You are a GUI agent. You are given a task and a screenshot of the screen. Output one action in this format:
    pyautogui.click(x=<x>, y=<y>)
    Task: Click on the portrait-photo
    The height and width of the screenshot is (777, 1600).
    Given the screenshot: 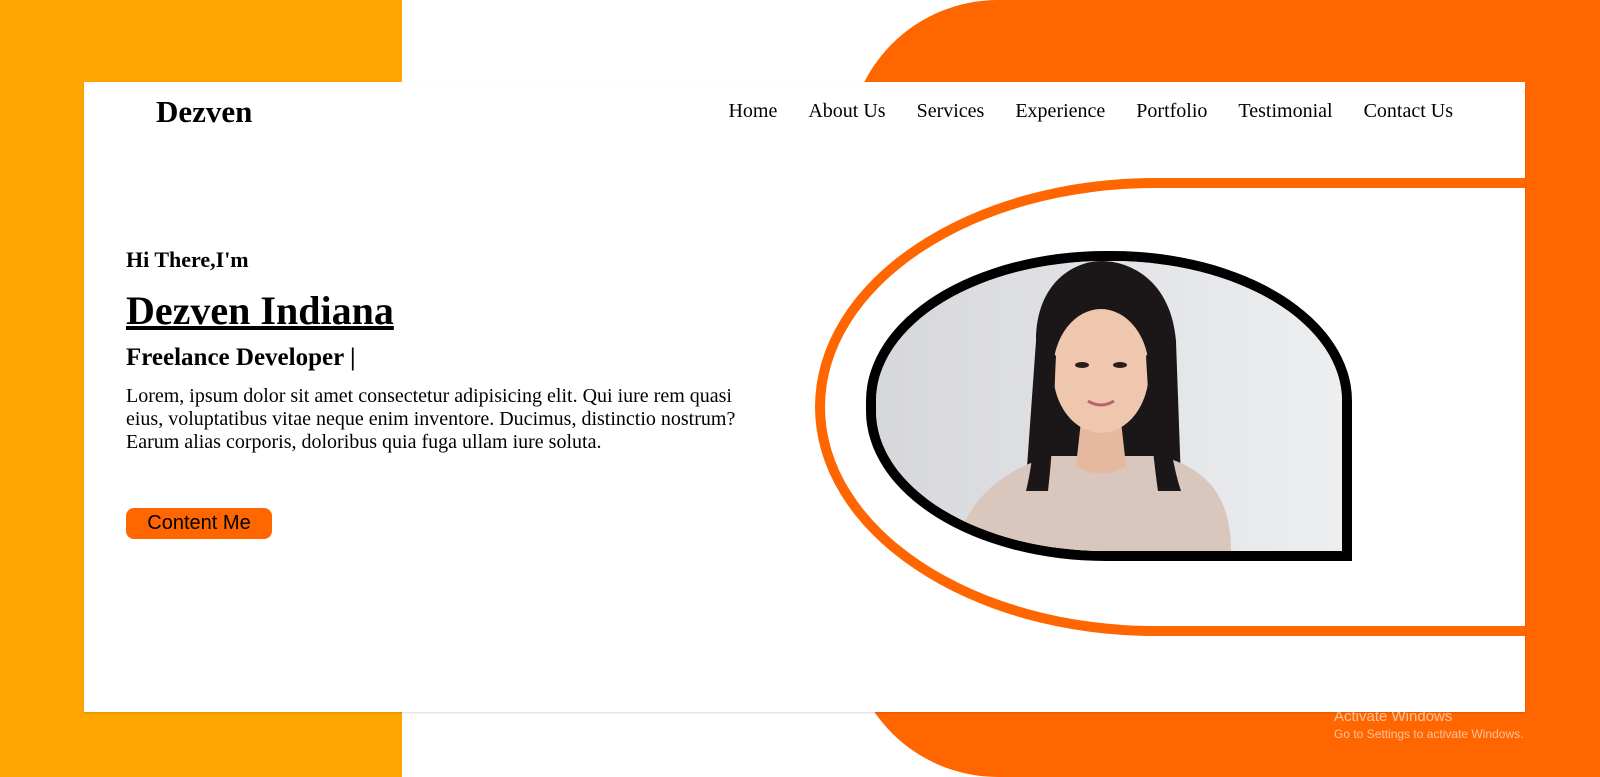 What is the action you would take?
    pyautogui.click(x=1109, y=406)
    